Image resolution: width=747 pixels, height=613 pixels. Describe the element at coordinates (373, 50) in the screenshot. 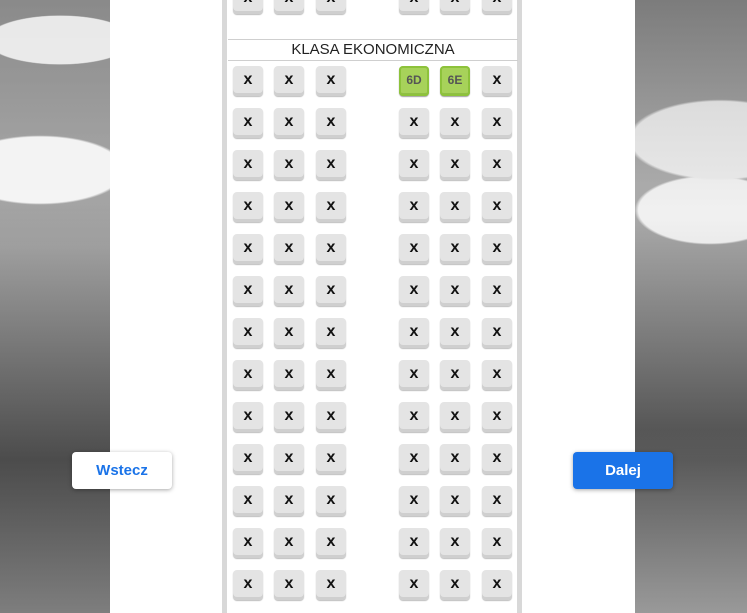

I see `cabin-class-label: KLASA EKONOMICZNA` at that location.